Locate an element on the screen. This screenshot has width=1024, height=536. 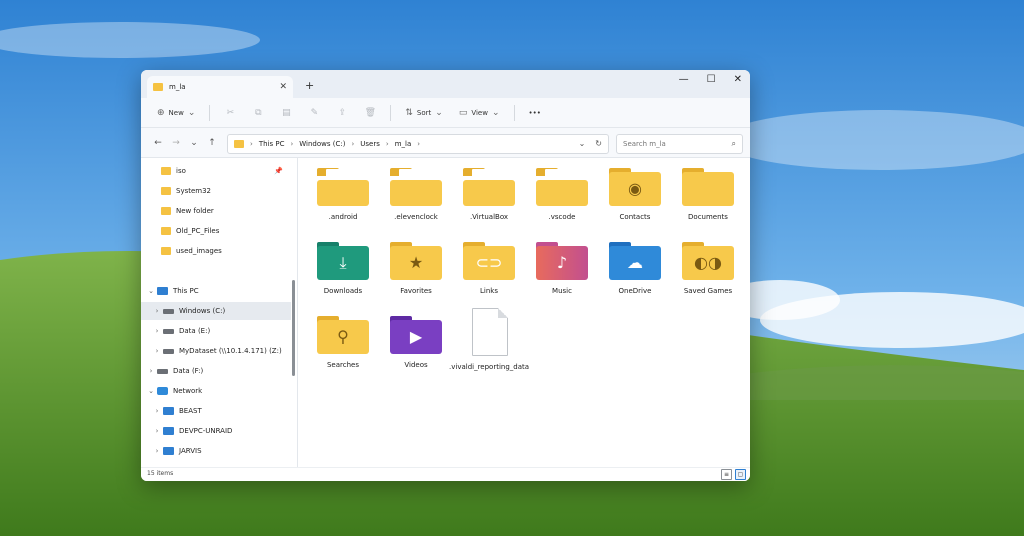
up-arrow-icon: ↑ is located at coordinates (212, 143).